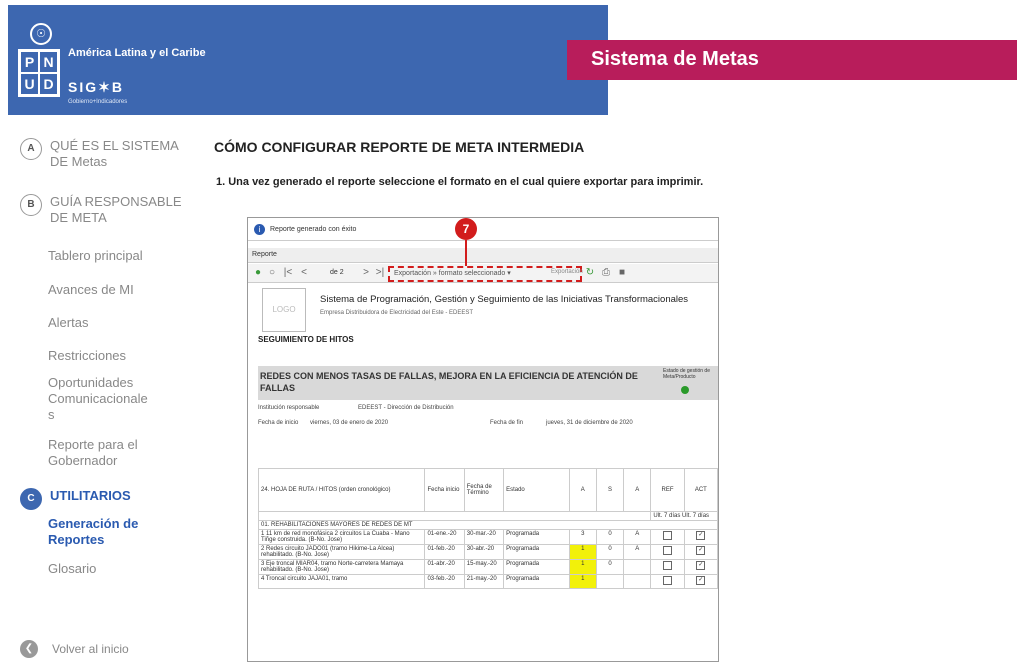 This screenshot has width=1021, height=662. I want to click on section-b: B GUÍA RESPONSABLE DE META, so click(105, 210).